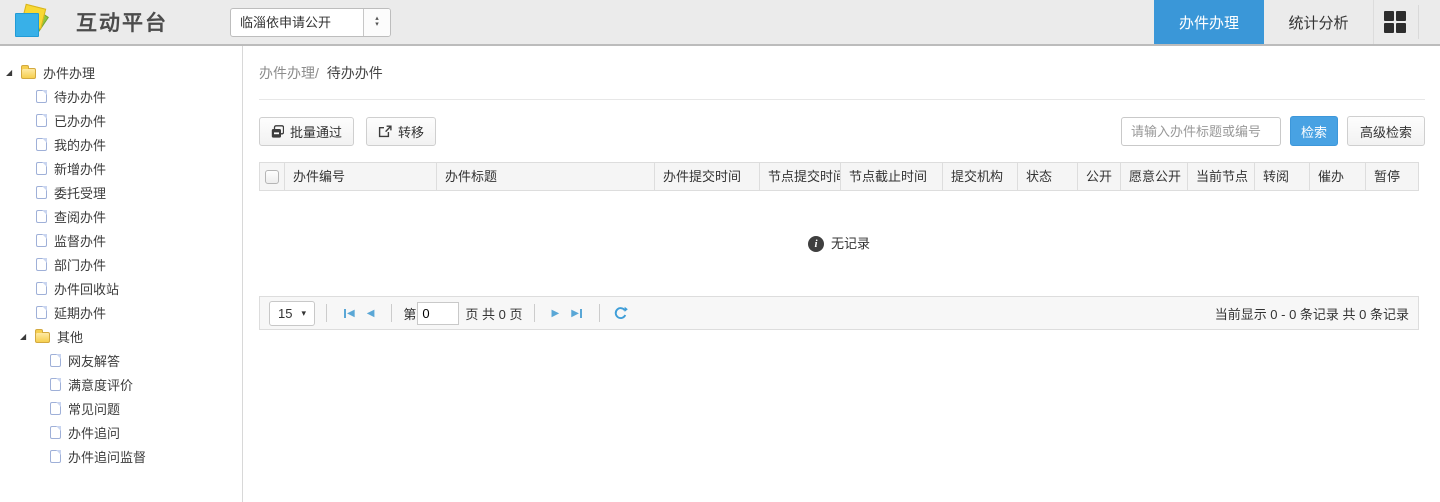  Describe the element at coordinates (1311, 314) in the screenshot. I see `records-summary: 当前显示 0 - 0 条记录 共 0 条记录` at that location.